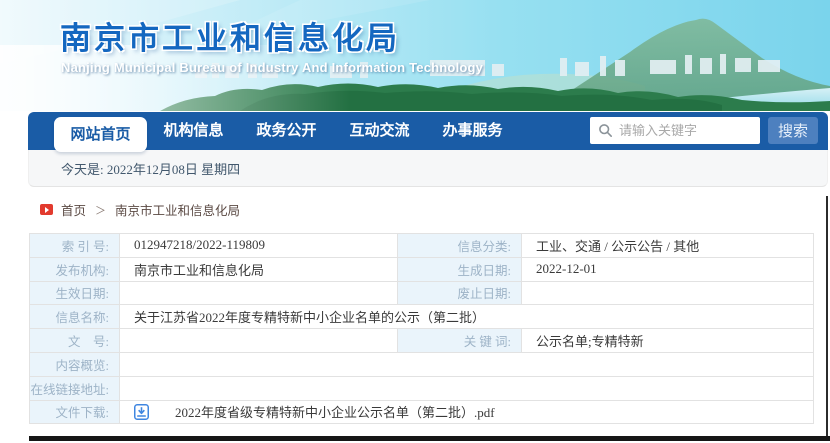 This screenshot has height=443, width=830. What do you see at coordinates (100, 134) in the screenshot?
I see `tab-home: 网站首页` at bounding box center [100, 134].